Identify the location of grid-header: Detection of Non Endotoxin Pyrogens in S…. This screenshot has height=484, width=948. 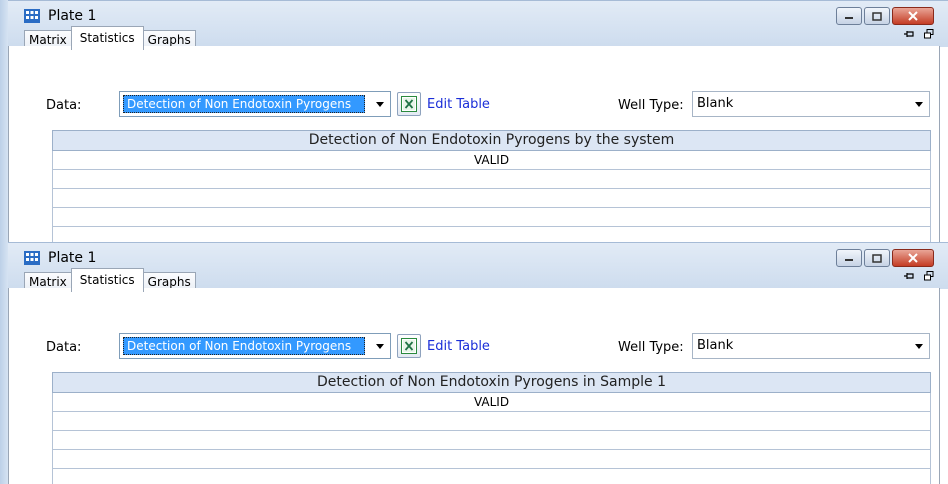
(491, 382).